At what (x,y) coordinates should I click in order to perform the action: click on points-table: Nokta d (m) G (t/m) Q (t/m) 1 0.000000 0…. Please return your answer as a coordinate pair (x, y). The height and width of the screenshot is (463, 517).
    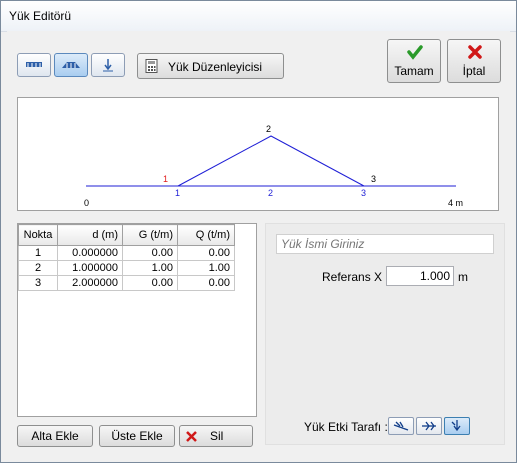
    Looking at the image, I should click on (126, 257).